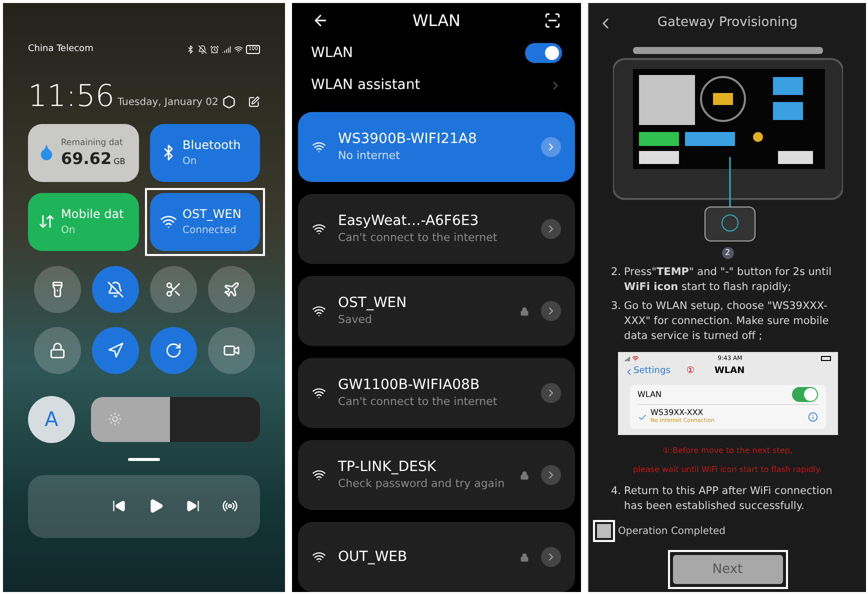 The image size is (868, 595). What do you see at coordinates (373, 303) in the screenshot?
I see `network-name: OST_WEN` at bounding box center [373, 303].